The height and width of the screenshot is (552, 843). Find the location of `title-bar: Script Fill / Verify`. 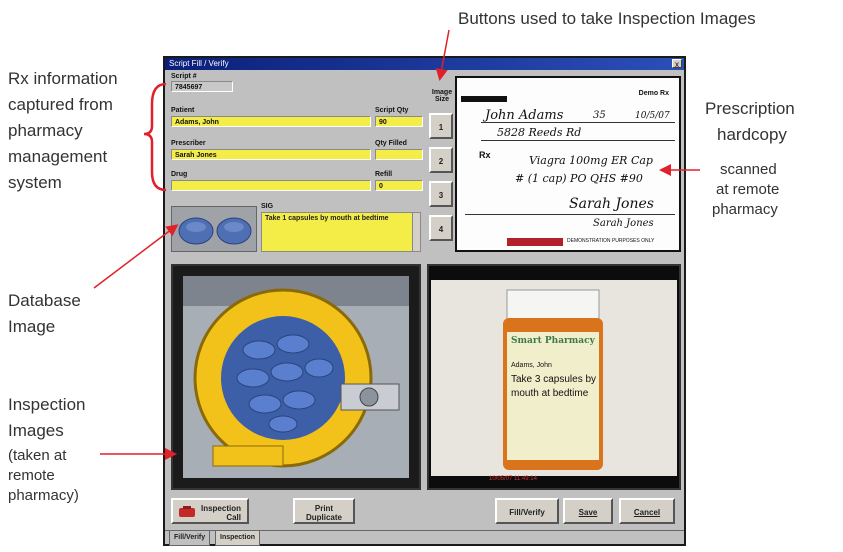

title-bar: Script Fill / Verify is located at coordinates (424, 64).